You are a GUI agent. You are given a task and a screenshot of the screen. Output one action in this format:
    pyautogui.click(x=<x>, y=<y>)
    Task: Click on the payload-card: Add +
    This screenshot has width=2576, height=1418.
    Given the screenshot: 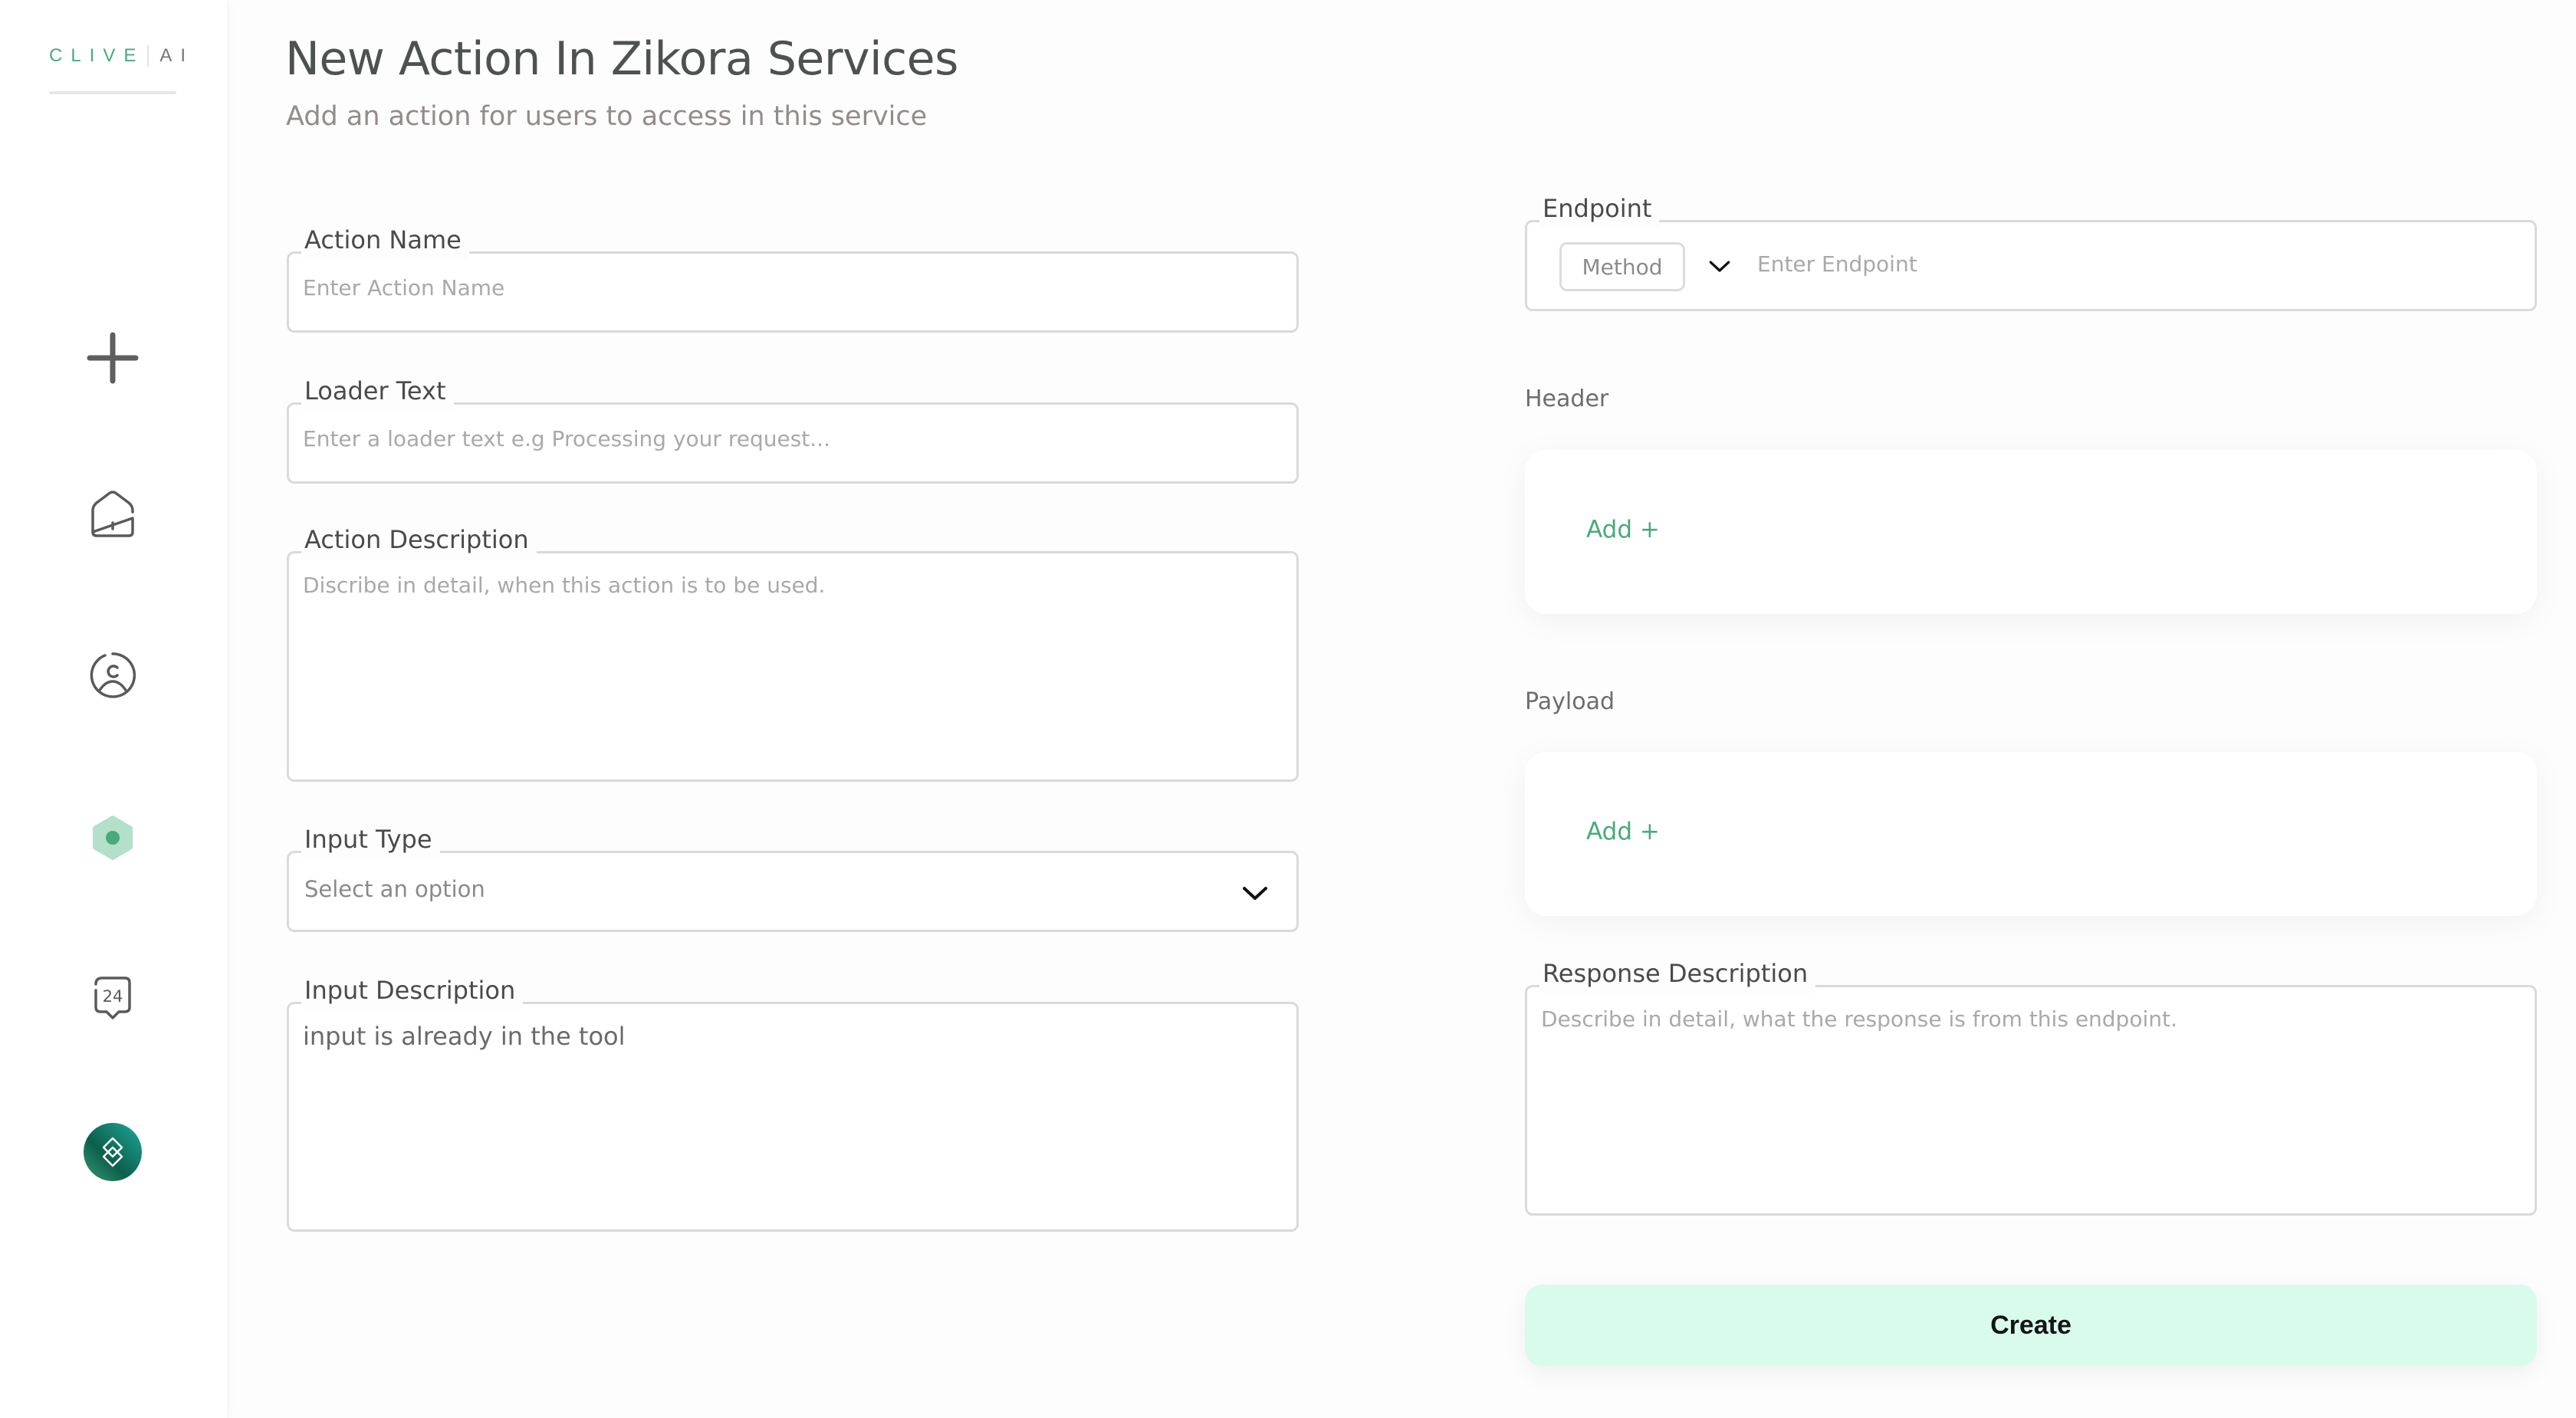 What is the action you would take?
    pyautogui.click(x=2031, y=834)
    